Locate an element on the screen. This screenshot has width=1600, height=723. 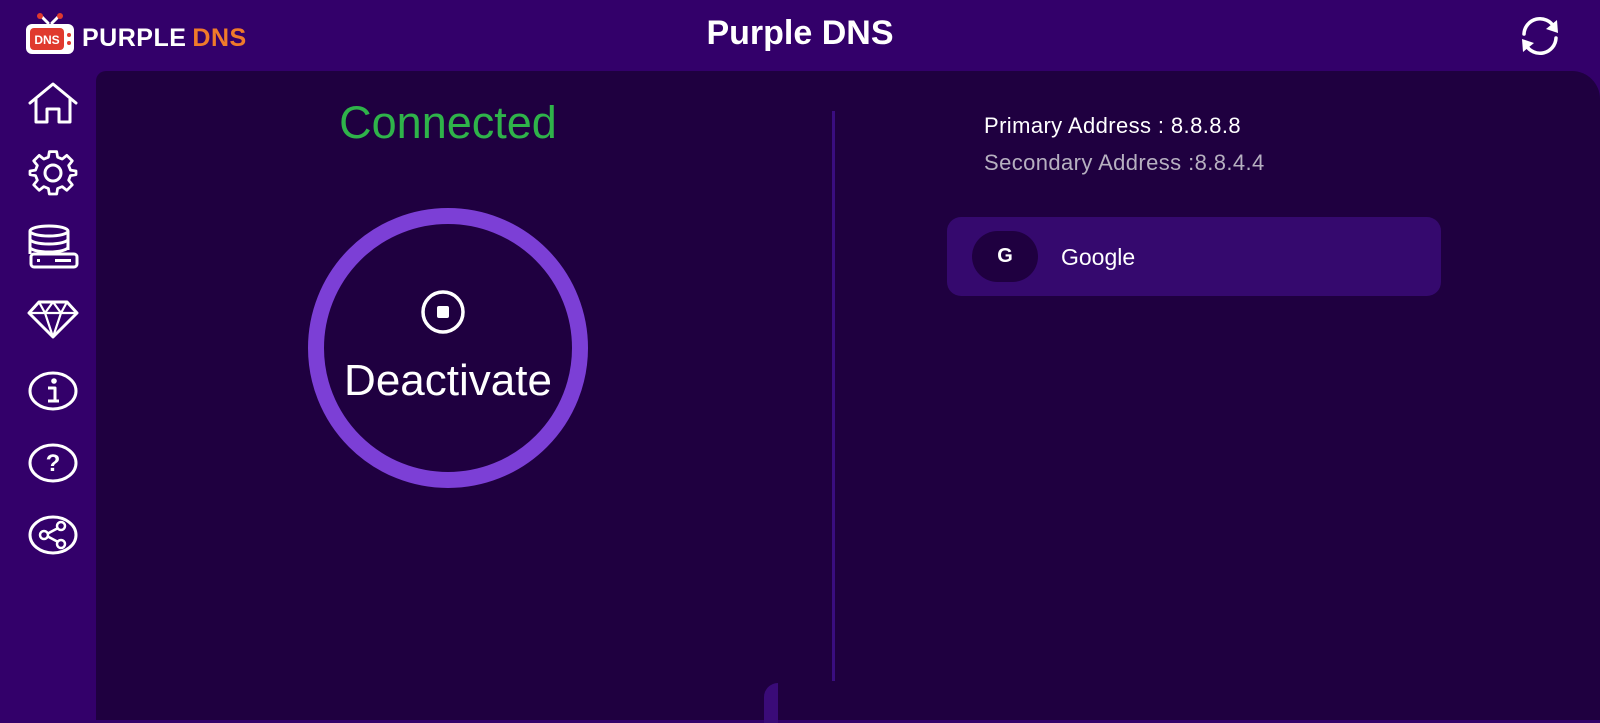
stop-icon is located at coordinates (443, 312).